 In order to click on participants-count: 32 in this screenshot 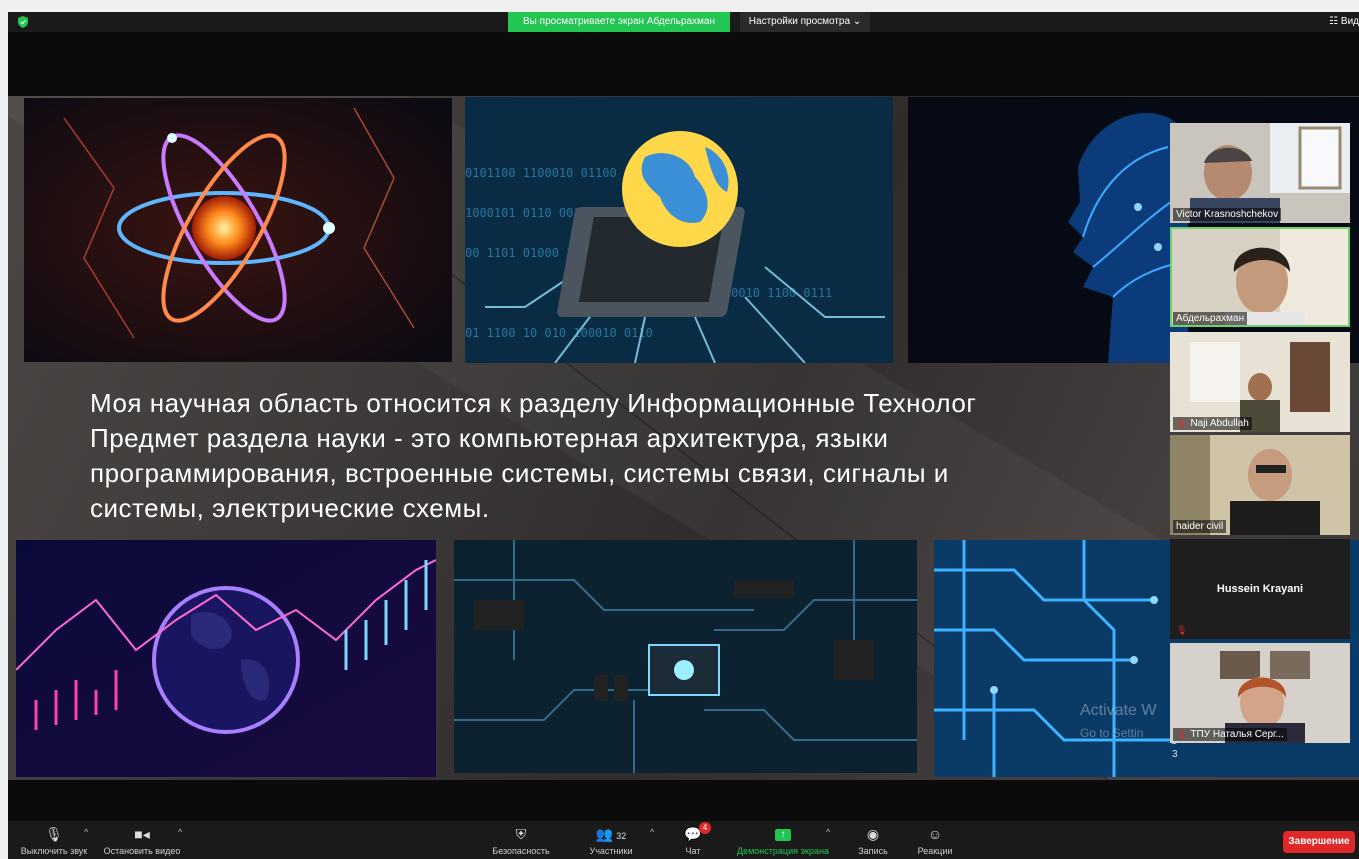, I will do `click(621, 836)`.